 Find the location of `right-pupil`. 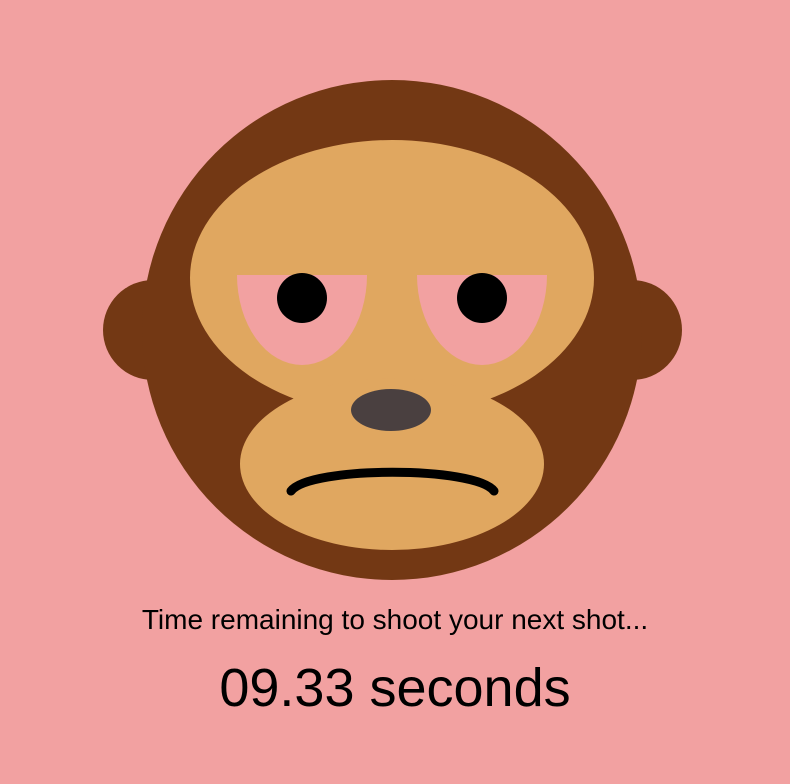

right-pupil is located at coordinates (482, 298).